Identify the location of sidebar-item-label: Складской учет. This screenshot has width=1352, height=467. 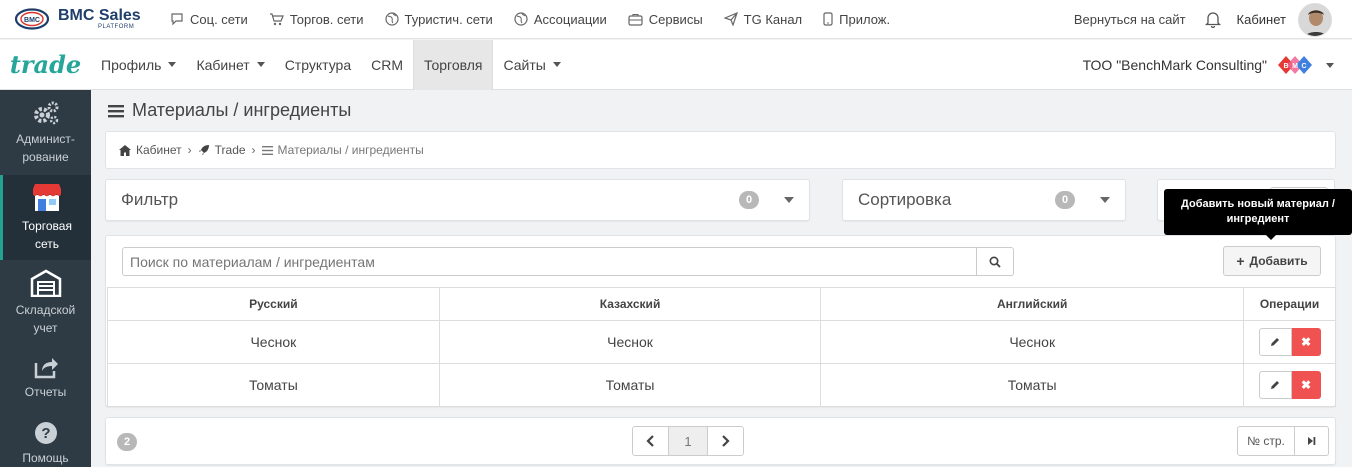
(45, 318).